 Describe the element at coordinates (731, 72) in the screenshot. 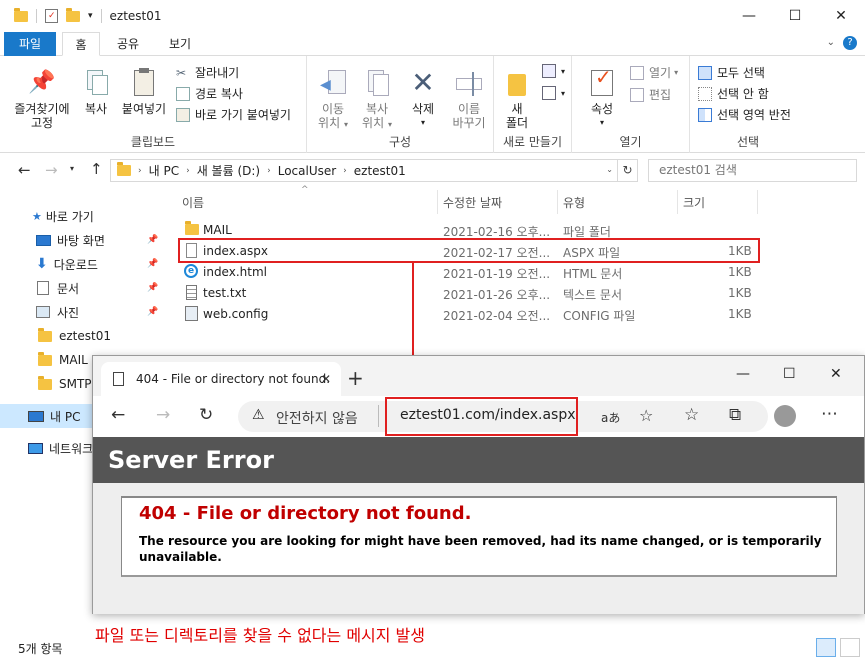

I see `select-all-button: 모두 선택` at that location.